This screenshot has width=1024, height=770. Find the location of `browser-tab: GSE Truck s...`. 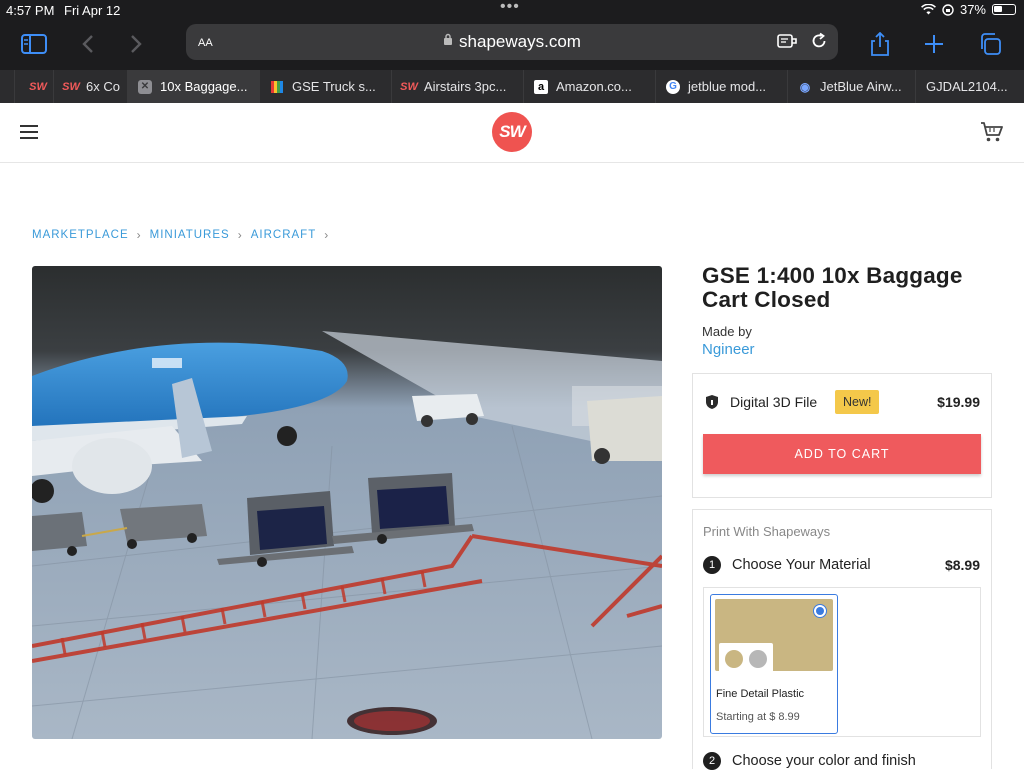

browser-tab: GSE Truck s... is located at coordinates (326, 86).